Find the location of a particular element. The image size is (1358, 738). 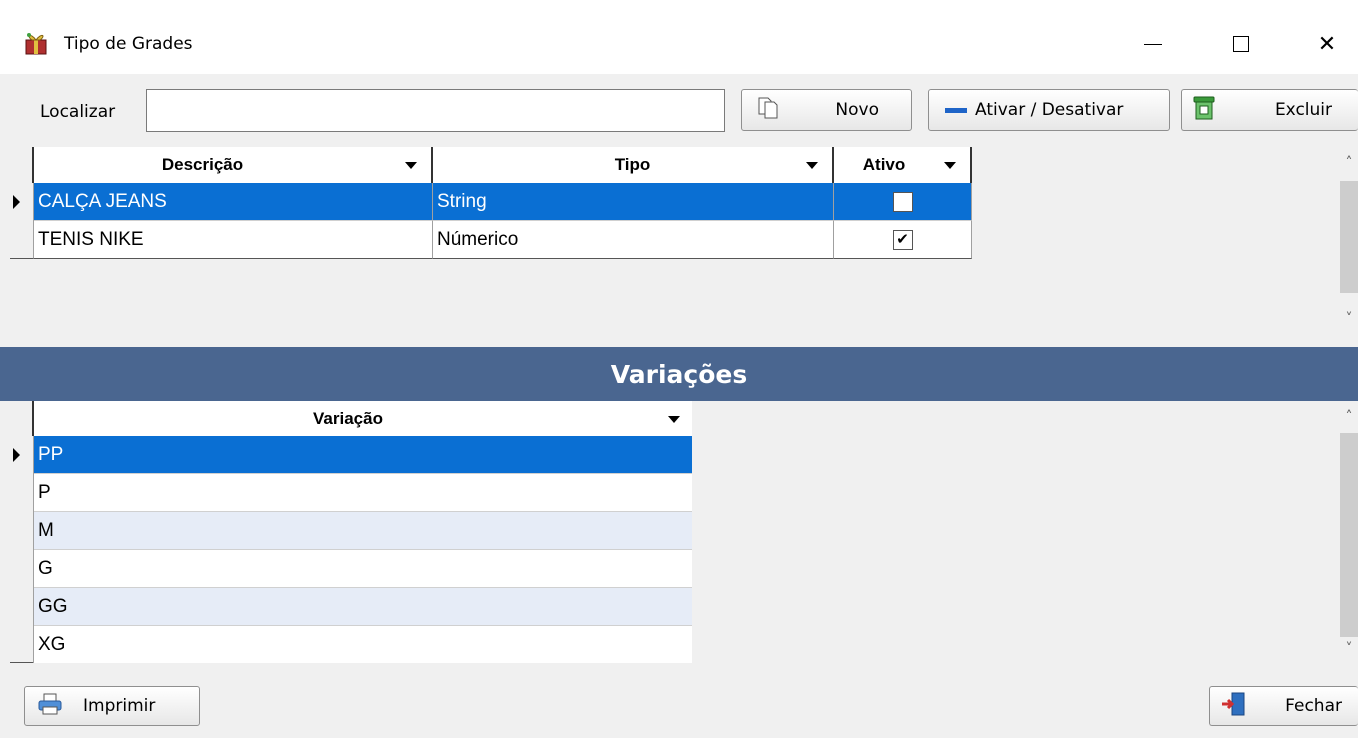

table-row: TENIS NIKE Númerico ✔ is located at coordinates (491, 240).